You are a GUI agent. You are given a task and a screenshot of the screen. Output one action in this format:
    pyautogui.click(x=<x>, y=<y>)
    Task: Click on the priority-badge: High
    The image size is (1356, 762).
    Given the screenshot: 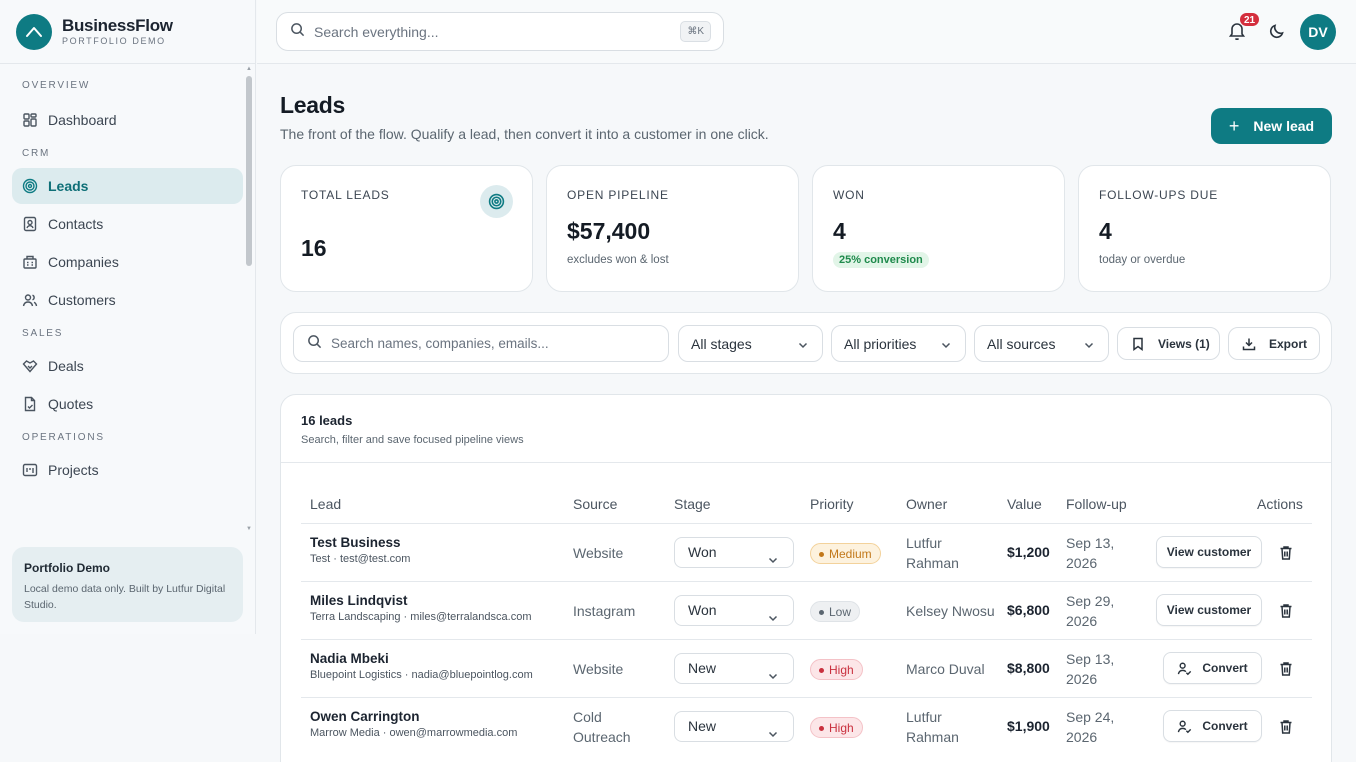 What is the action you would take?
    pyautogui.click(x=836, y=669)
    